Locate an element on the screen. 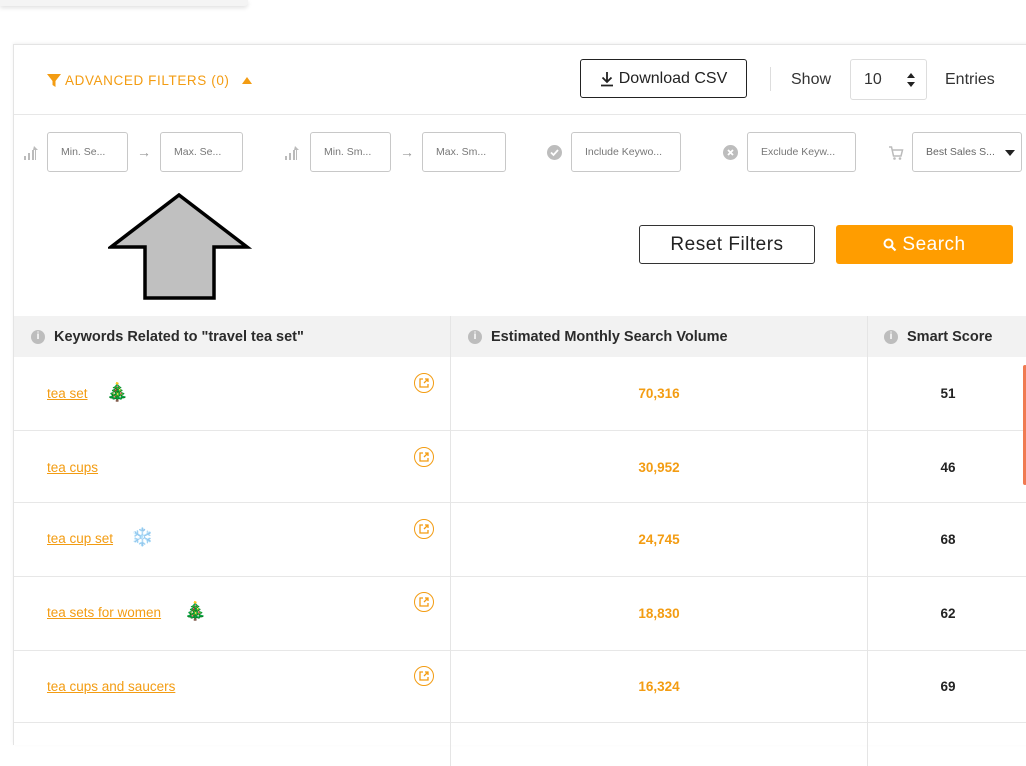  table-row: tea set 🎄 70,316 51 is located at coordinates (520, 394).